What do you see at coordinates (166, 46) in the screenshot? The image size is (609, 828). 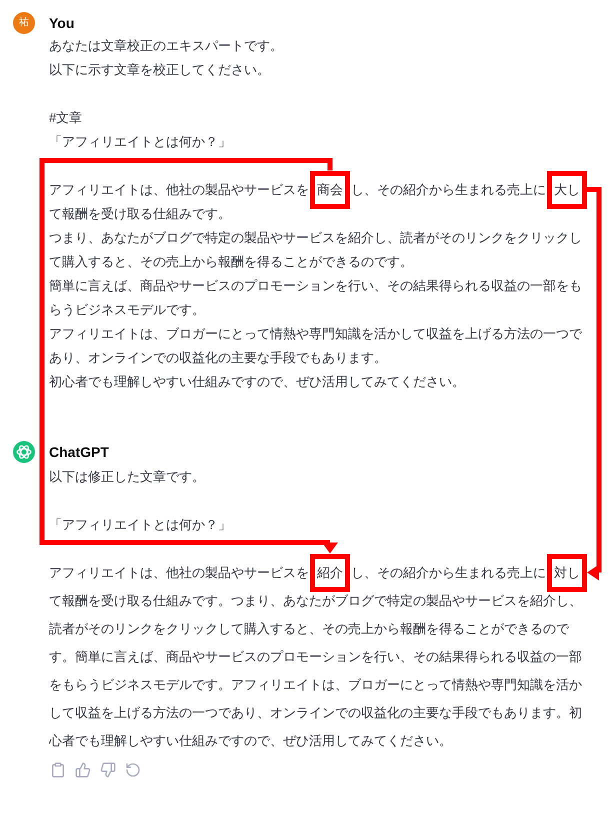 I see `message-text: あなたは文章校正のエキスパートです。` at bounding box center [166, 46].